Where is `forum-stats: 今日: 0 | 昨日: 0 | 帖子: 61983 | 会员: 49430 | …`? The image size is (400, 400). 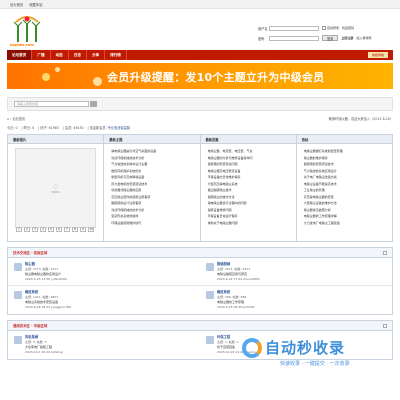
forum-stats: 今日: 0 | 昨日: 0 | 帖子: 61983 | 会员: 49430 | … is located at coordinates (68, 127).